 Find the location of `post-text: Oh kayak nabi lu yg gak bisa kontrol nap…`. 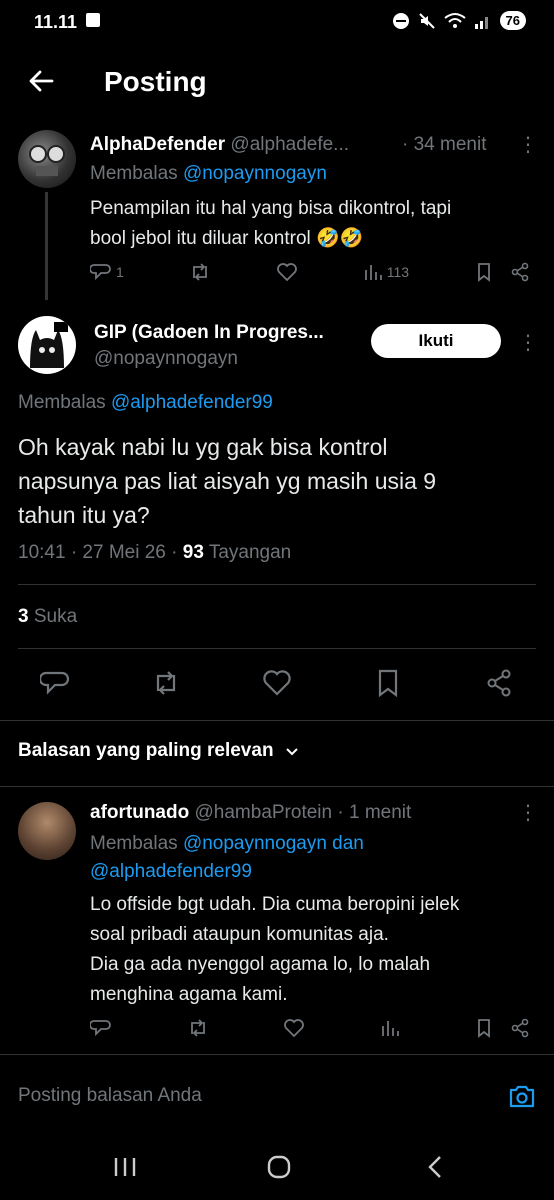

post-text: Oh kayak nabi lu yg gak bisa kontrol nap… is located at coordinates (227, 481).